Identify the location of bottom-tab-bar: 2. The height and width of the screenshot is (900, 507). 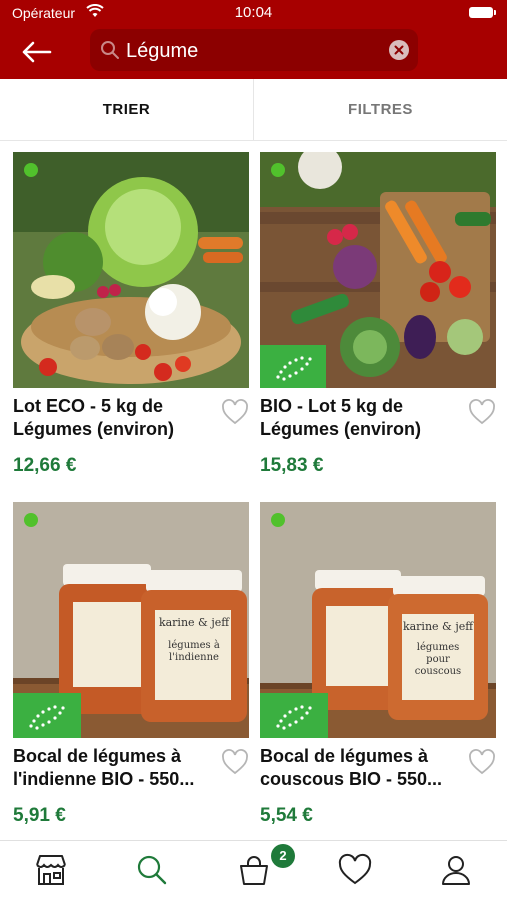
(253, 870).